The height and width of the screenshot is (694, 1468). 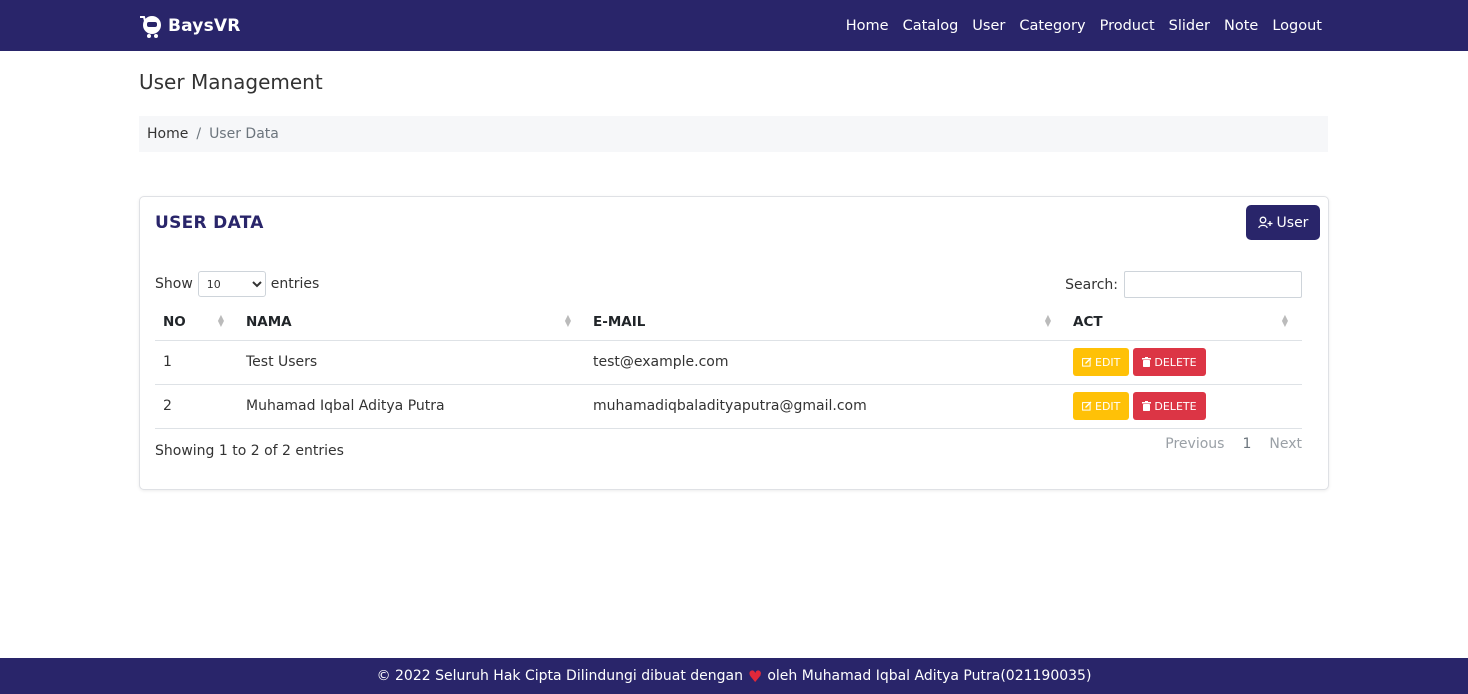 What do you see at coordinates (196, 362) in the screenshot?
I see `cell-no: 1` at bounding box center [196, 362].